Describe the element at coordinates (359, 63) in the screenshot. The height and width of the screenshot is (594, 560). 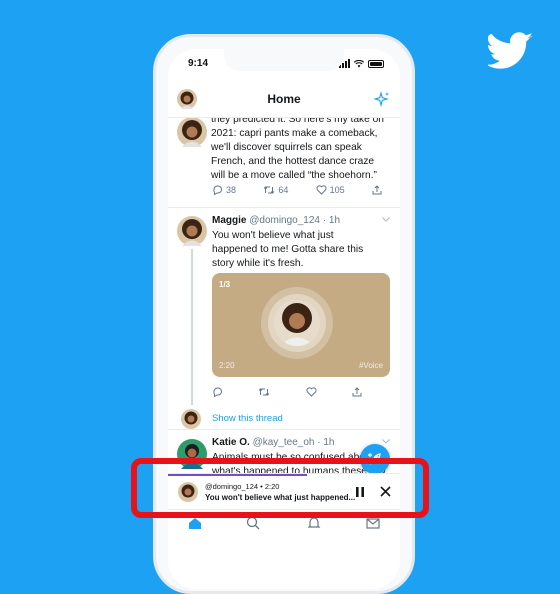
I see `wifi-icon` at that location.